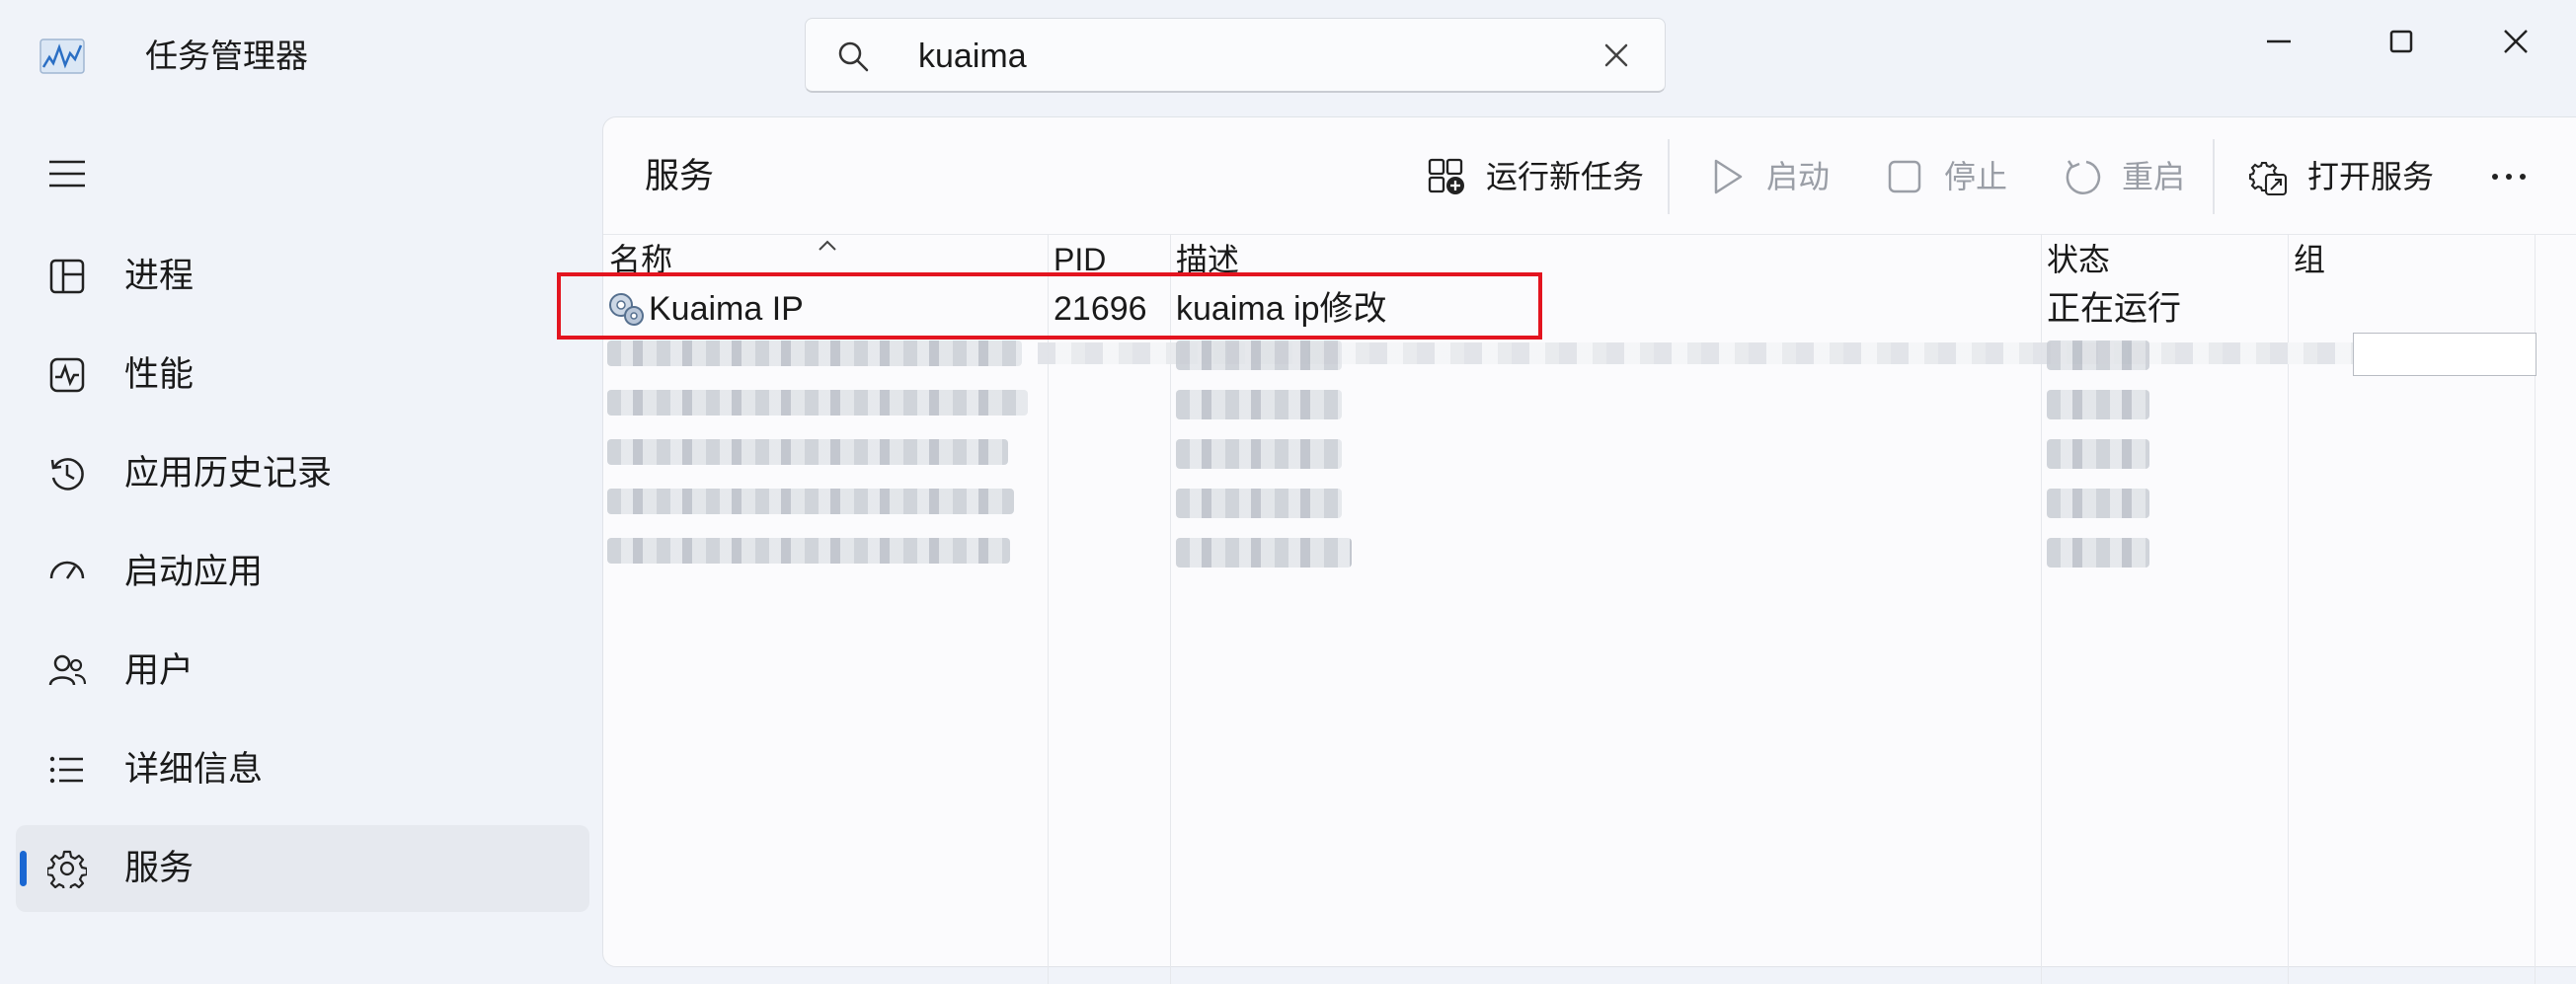 This screenshot has width=2576, height=984. Describe the element at coordinates (228, 473) in the screenshot. I see `nav-label-app-history: 应用历史记录` at that location.